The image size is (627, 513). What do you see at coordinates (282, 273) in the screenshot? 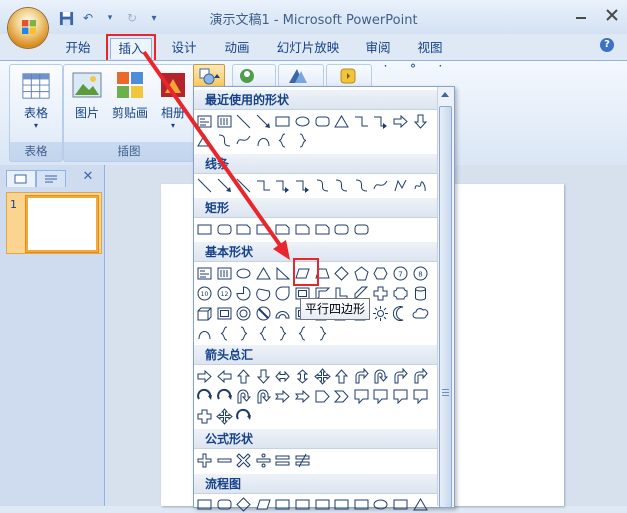
I see `rtri-shape-icon` at bounding box center [282, 273].